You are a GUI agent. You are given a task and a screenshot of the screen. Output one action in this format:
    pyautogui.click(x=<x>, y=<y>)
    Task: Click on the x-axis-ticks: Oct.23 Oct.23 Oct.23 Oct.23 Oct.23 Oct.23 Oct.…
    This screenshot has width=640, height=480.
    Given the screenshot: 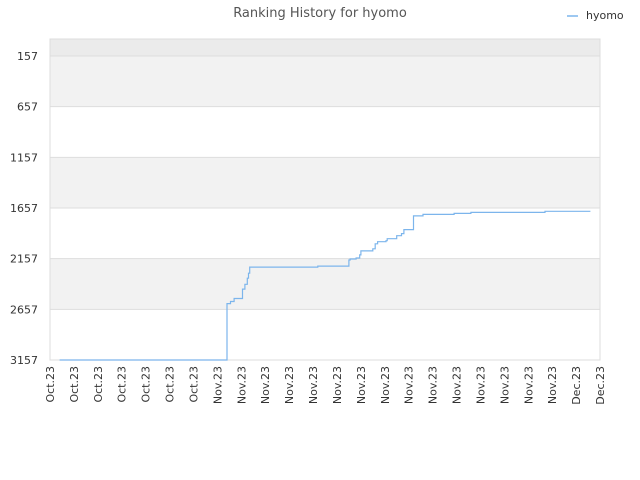 What is the action you would take?
    pyautogui.click(x=325, y=385)
    